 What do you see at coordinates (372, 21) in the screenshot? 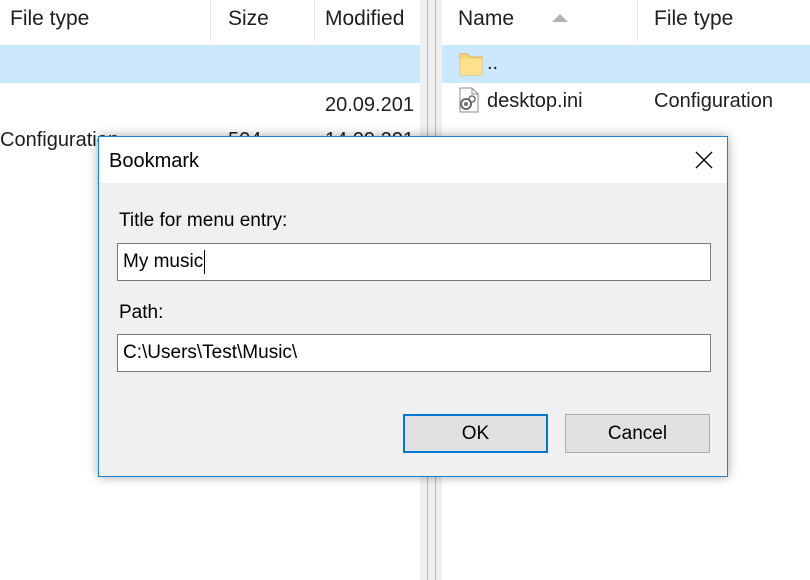
I see `column-header-modified: Modified` at bounding box center [372, 21].